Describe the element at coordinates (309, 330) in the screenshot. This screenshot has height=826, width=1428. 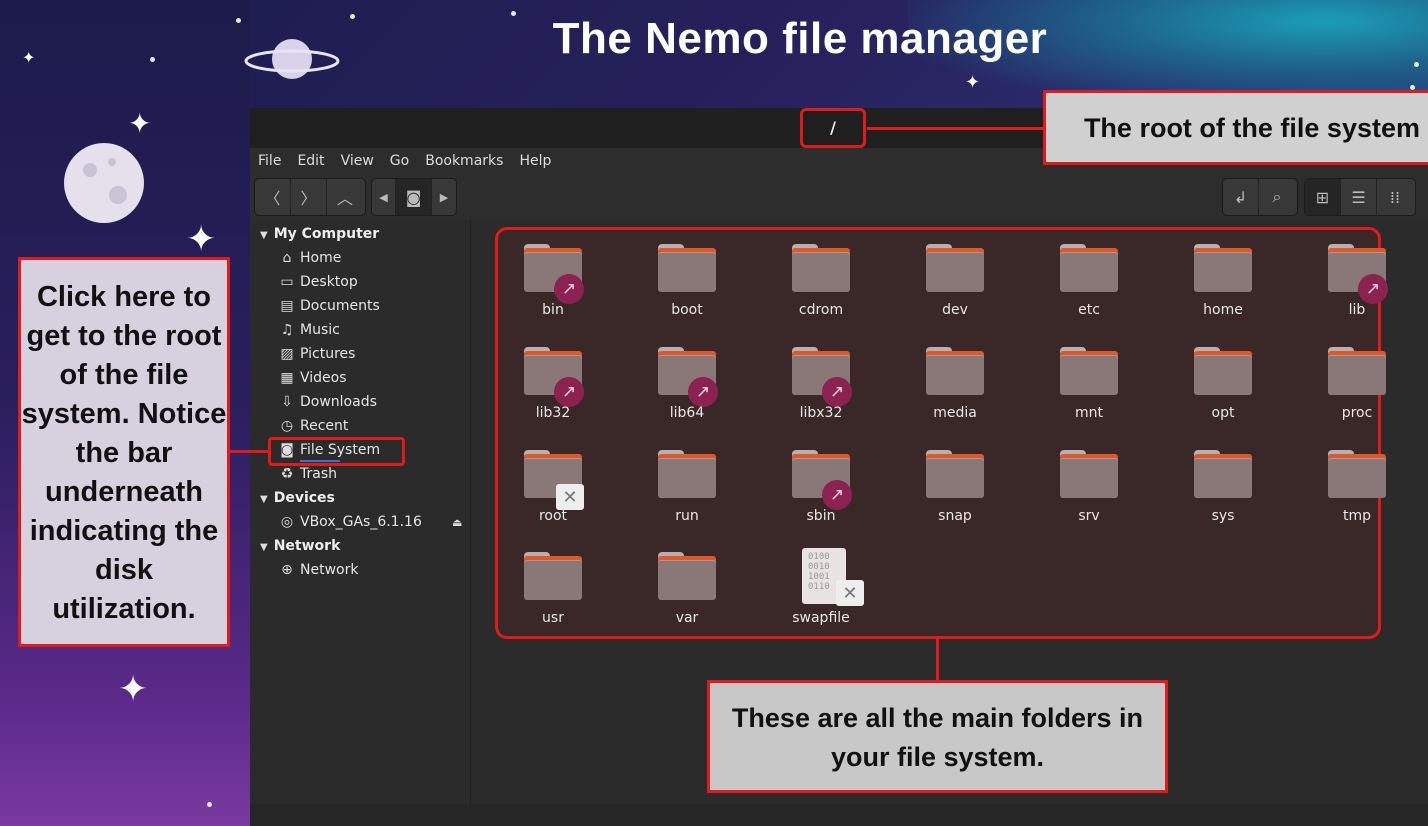
I see `sidebar-item-music: ♫ Music` at that location.